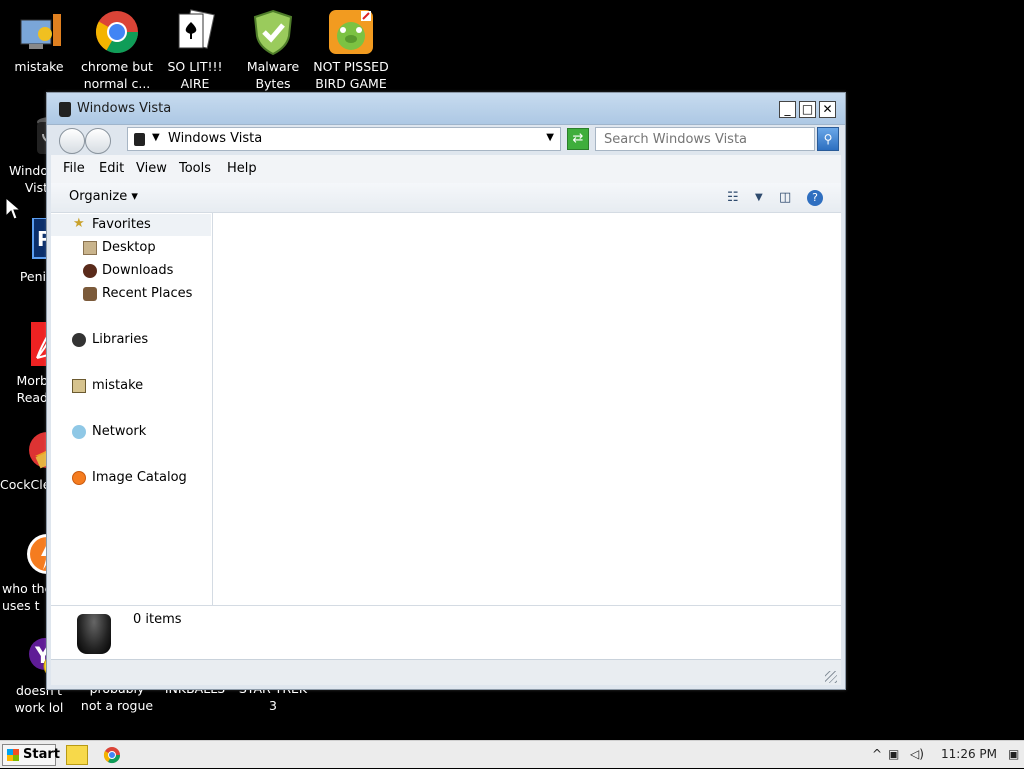  I want to click on nav-libraries: Libraries, so click(131, 340).